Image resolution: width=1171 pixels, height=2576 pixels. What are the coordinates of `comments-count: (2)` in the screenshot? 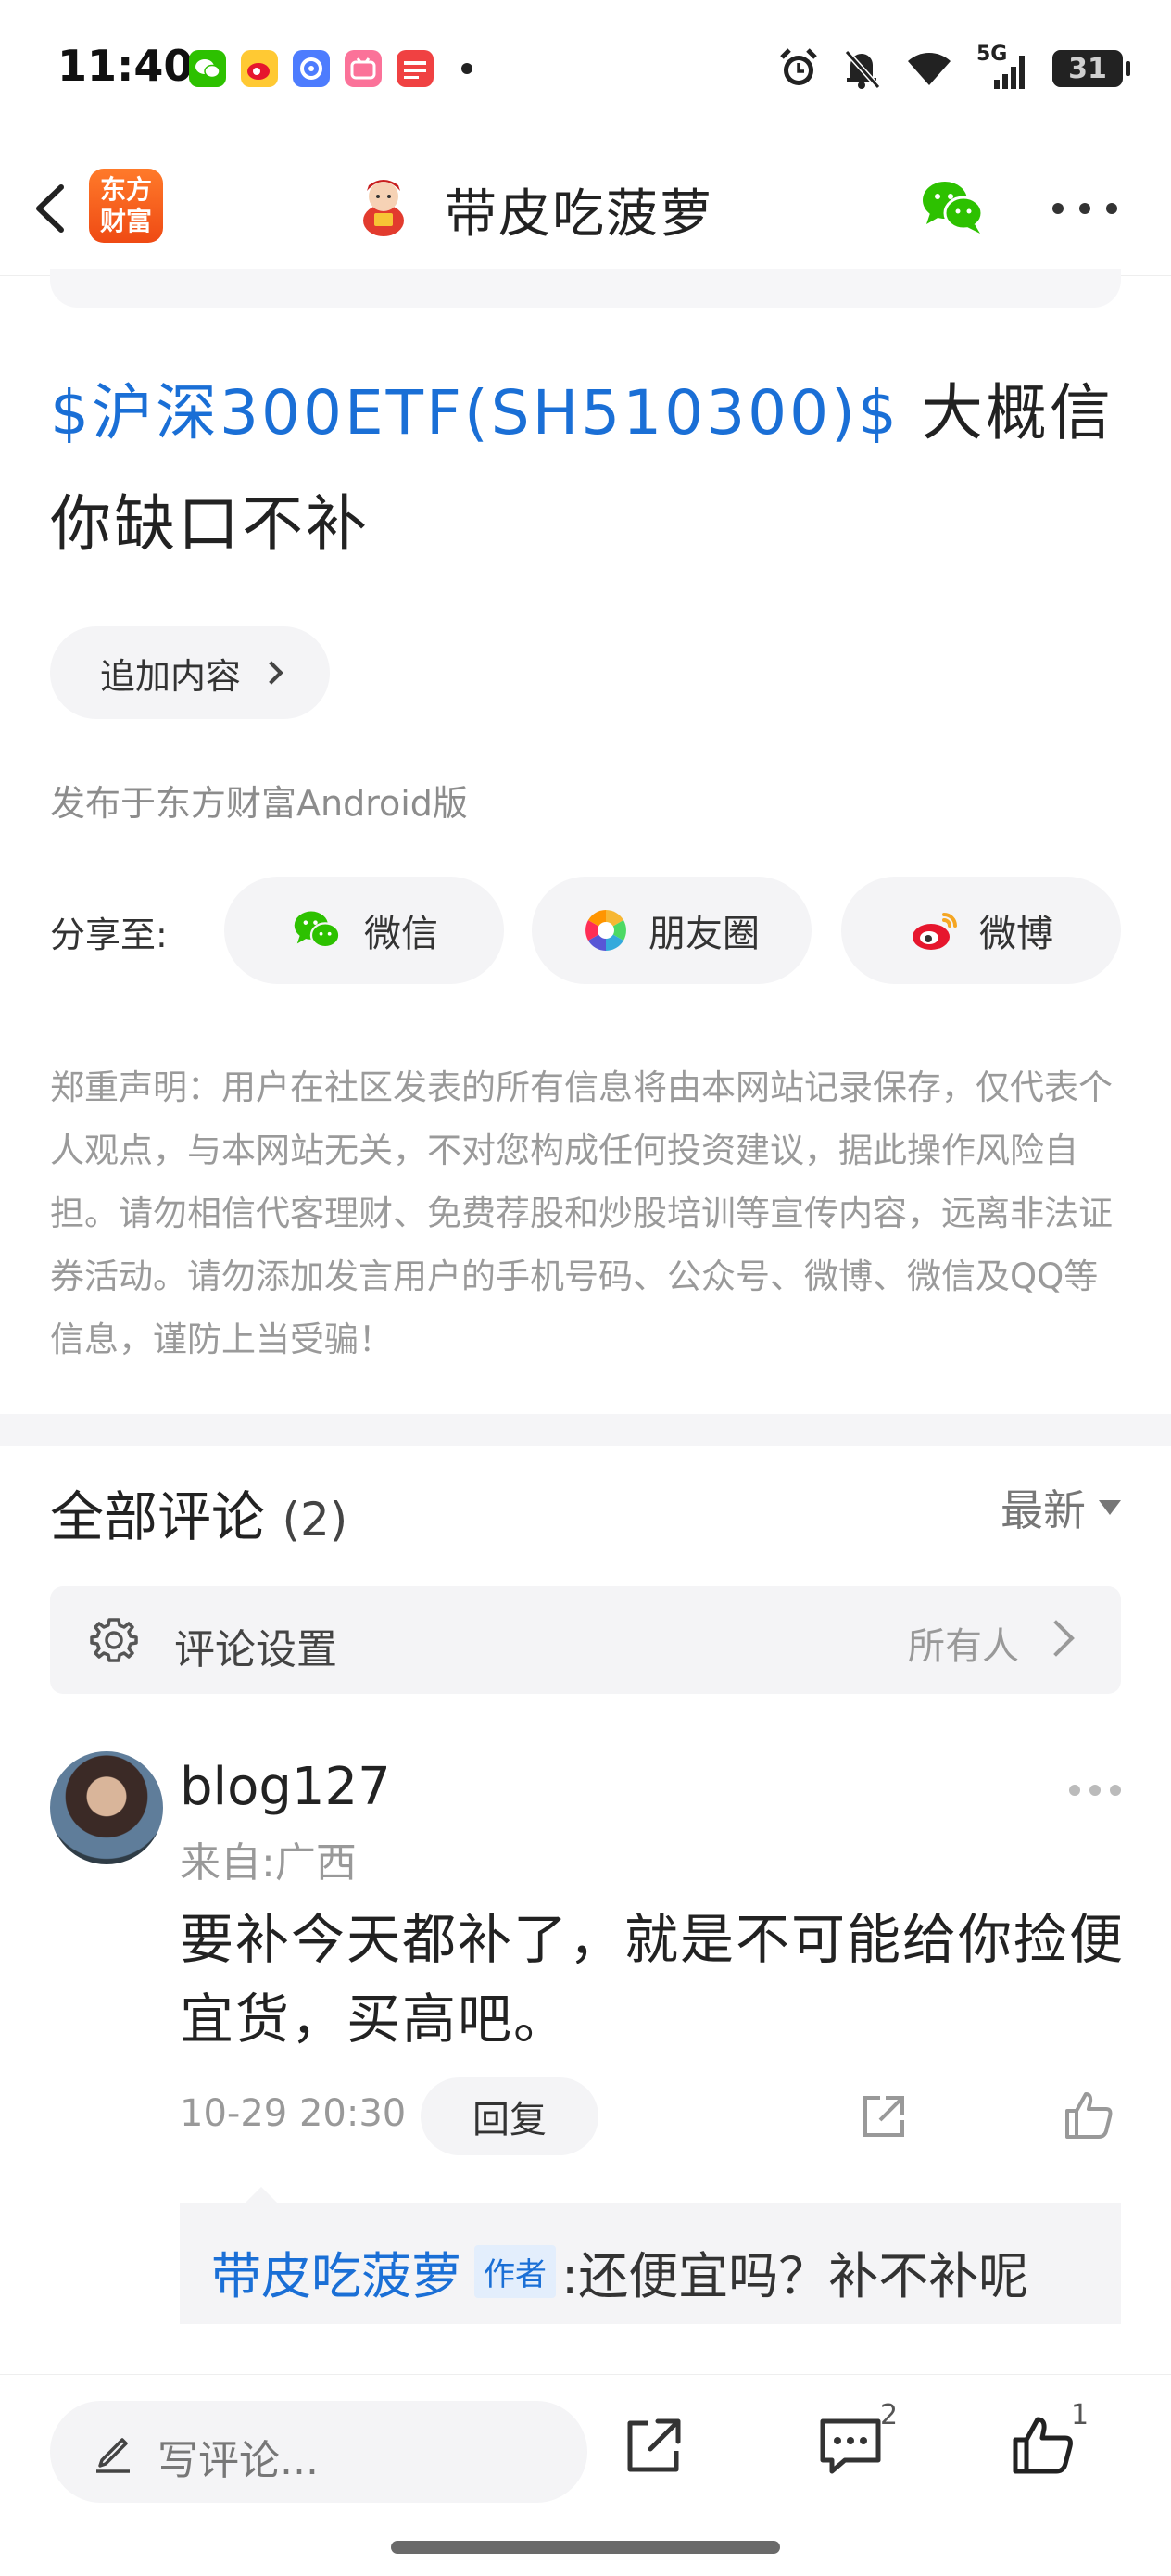 It's located at (315, 1520).